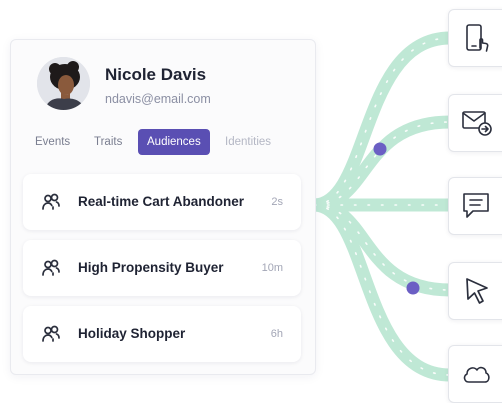 This screenshot has width=502, height=403. What do you see at coordinates (156, 74) in the screenshot?
I see `profile-name: Nicole Davis` at bounding box center [156, 74].